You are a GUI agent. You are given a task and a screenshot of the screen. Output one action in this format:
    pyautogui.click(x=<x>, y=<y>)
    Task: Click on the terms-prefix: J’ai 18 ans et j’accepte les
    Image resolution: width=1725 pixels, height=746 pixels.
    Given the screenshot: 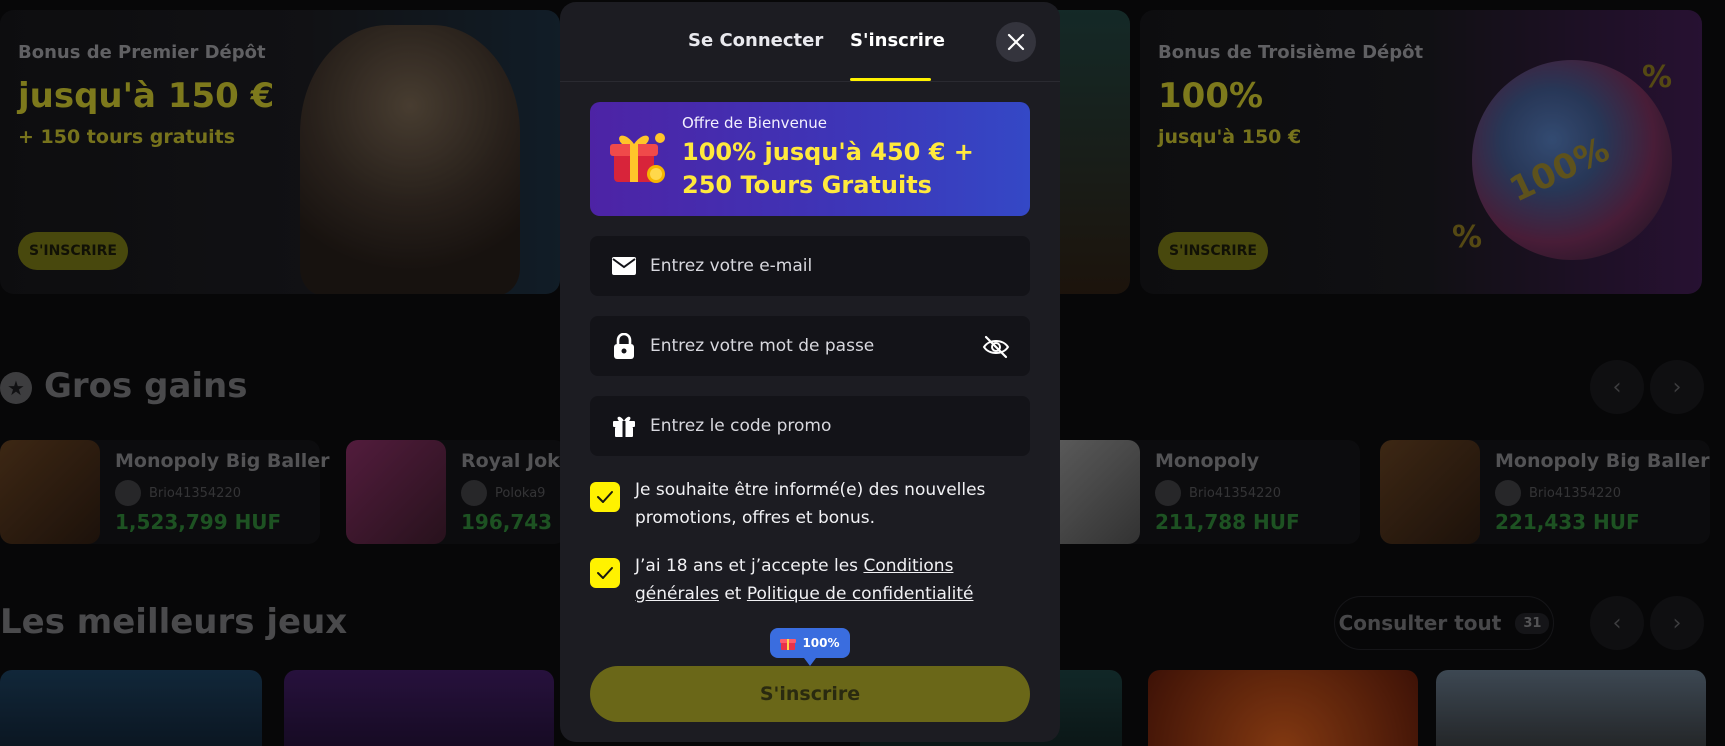 What is the action you would take?
    pyautogui.click(x=747, y=566)
    